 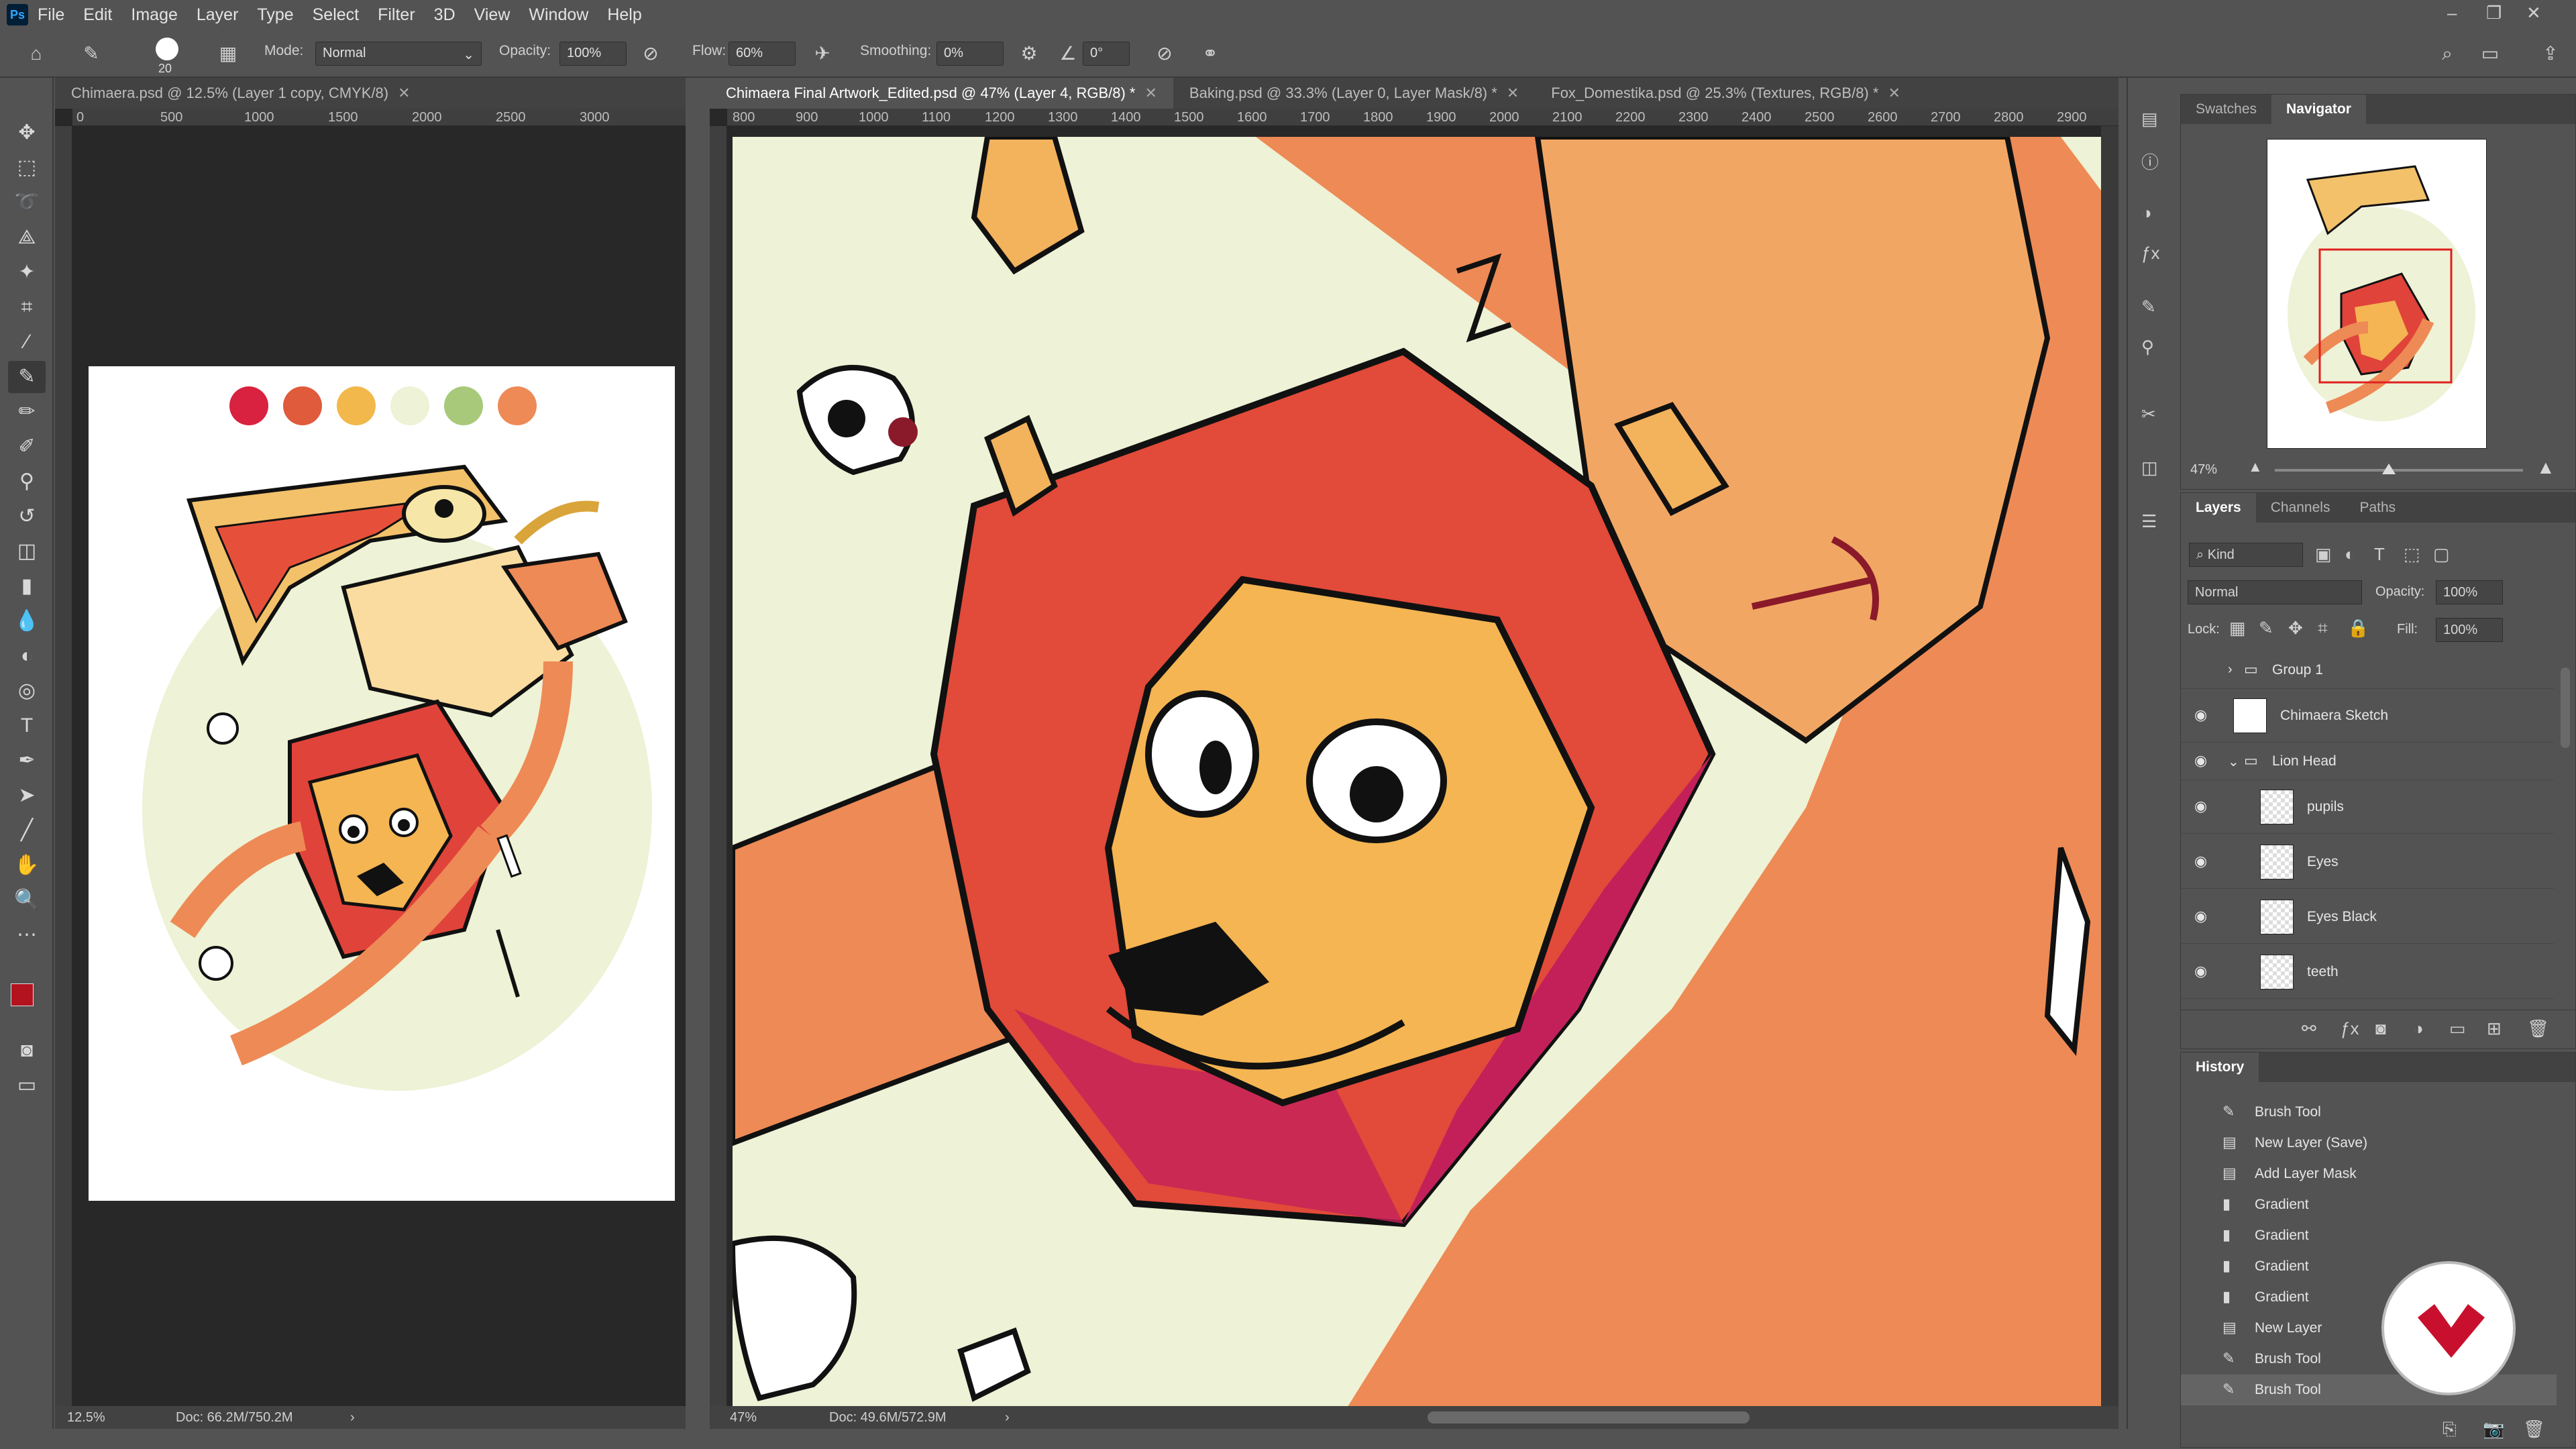 What do you see at coordinates (1164, 54) in the screenshot?
I see `pressure-size-icon: ⊘` at bounding box center [1164, 54].